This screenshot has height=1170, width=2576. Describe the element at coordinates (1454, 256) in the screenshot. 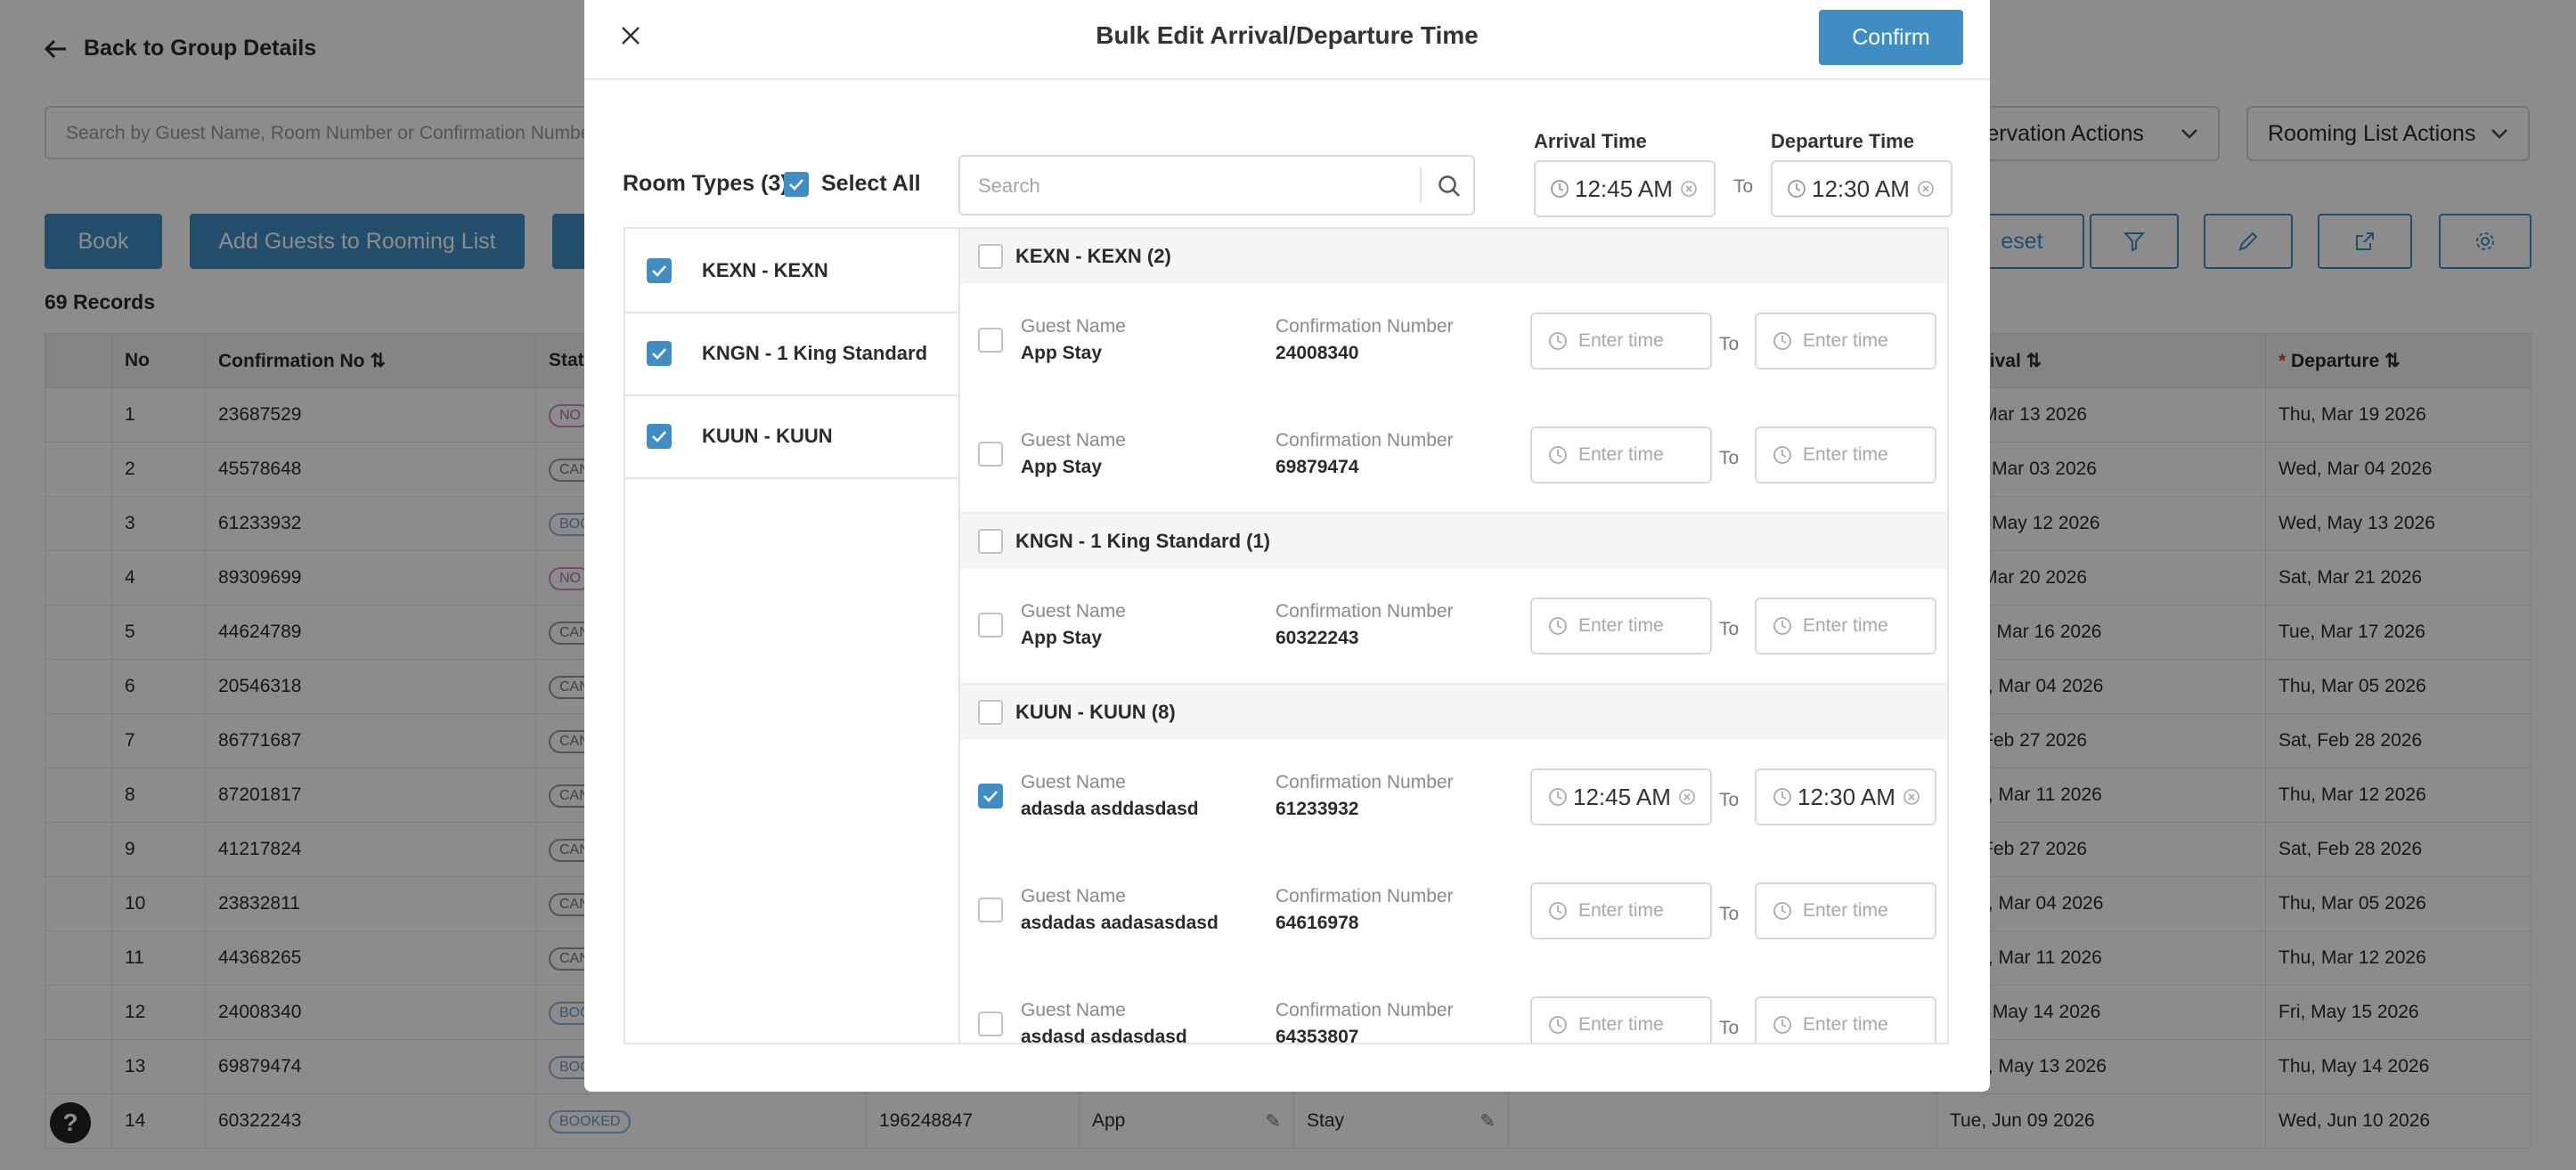

I see `room-group-header: KEXN - KEXN (2)` at that location.